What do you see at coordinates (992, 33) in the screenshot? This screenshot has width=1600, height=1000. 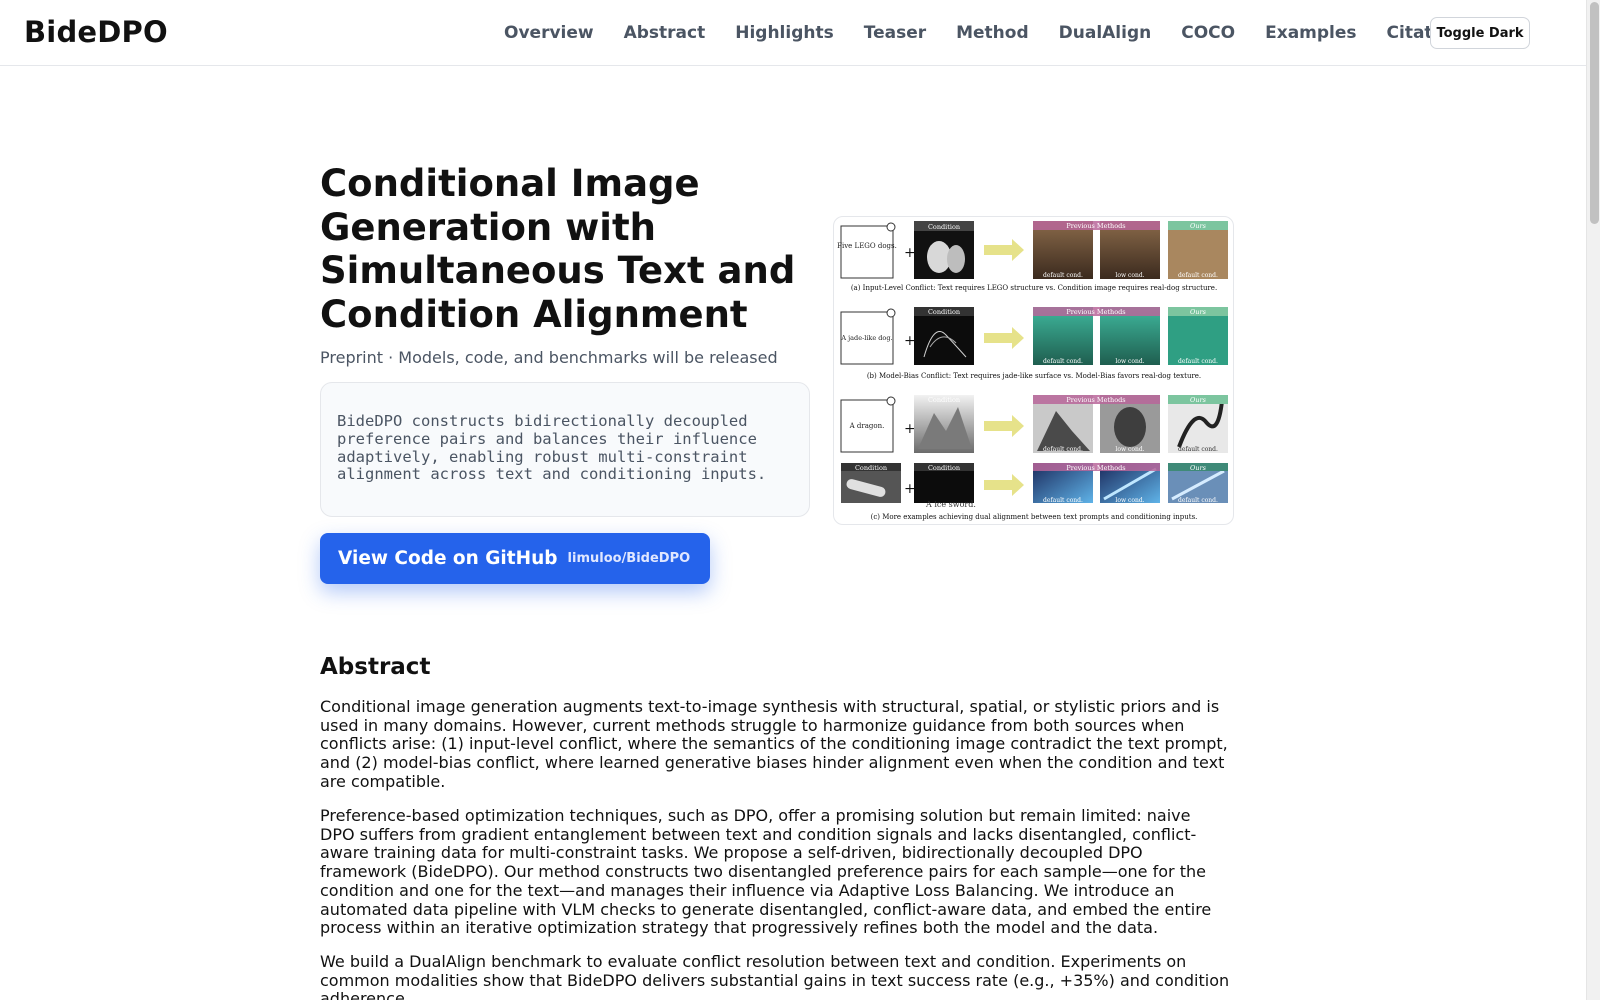 I see `nav-method: Method` at bounding box center [992, 33].